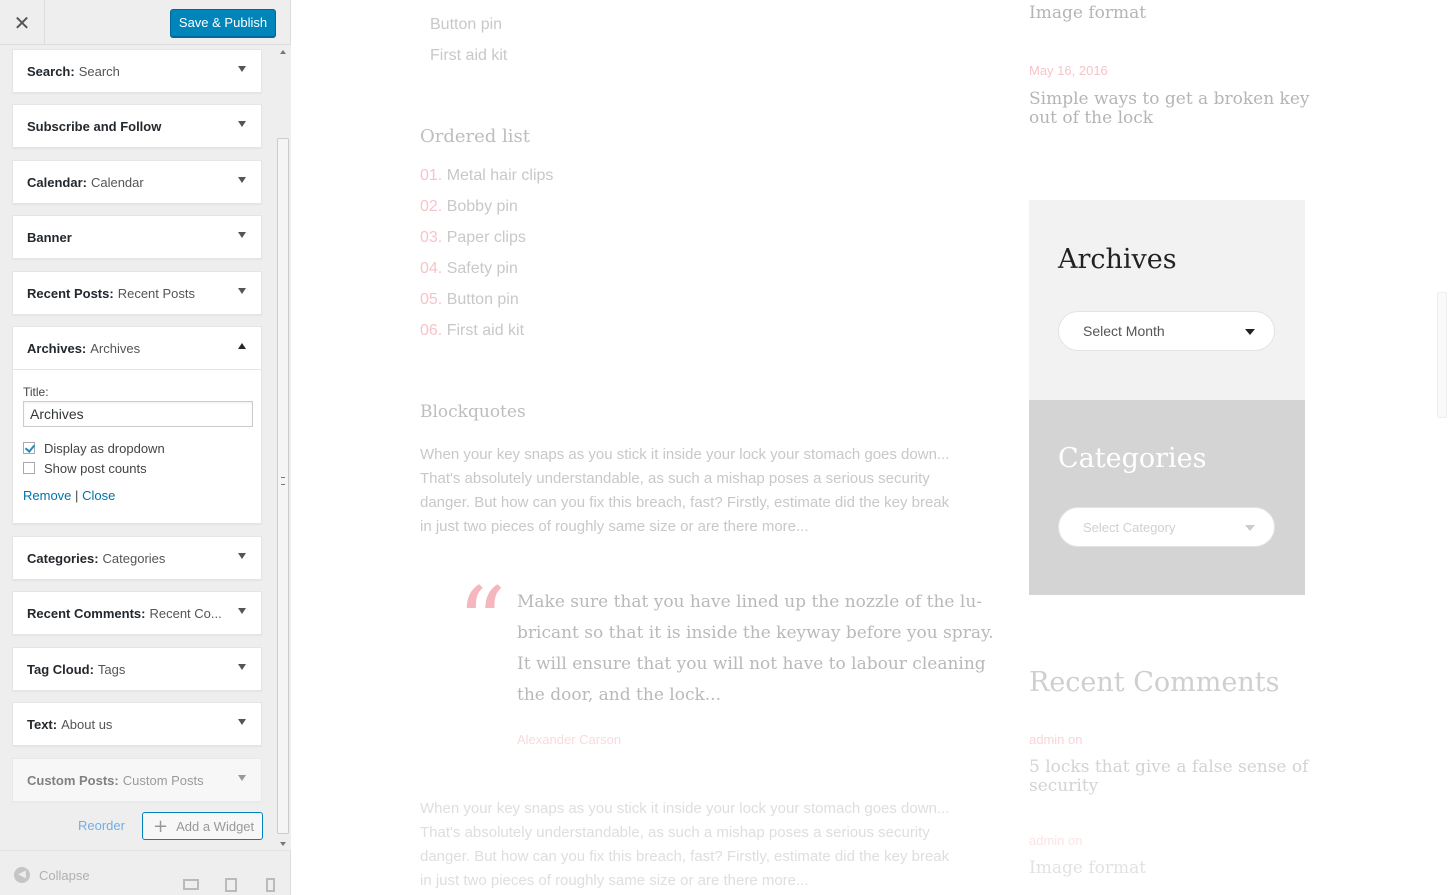  Describe the element at coordinates (283, 844) in the screenshot. I see `scroll-down-icon` at that location.